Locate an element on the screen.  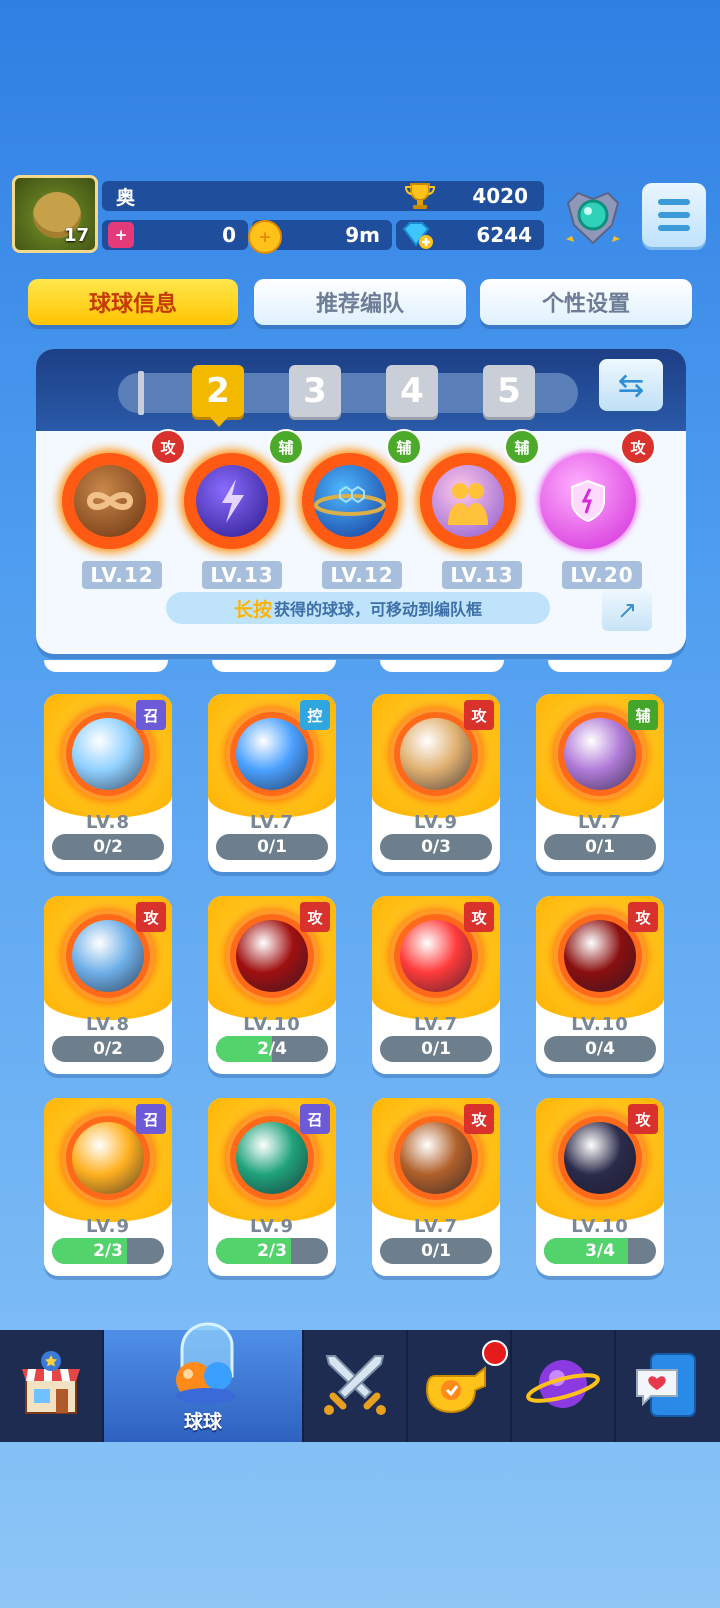
card-progress-text: 3/4 is located at coordinates (600, 1251).